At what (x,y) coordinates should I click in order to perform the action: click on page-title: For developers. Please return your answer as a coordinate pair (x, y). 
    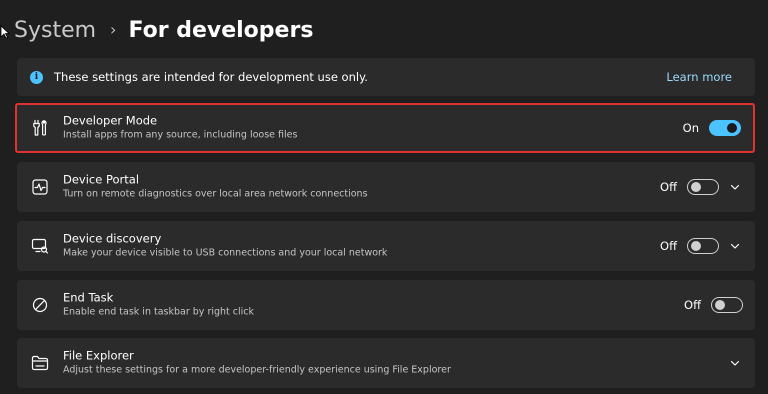
    Looking at the image, I should click on (221, 30).